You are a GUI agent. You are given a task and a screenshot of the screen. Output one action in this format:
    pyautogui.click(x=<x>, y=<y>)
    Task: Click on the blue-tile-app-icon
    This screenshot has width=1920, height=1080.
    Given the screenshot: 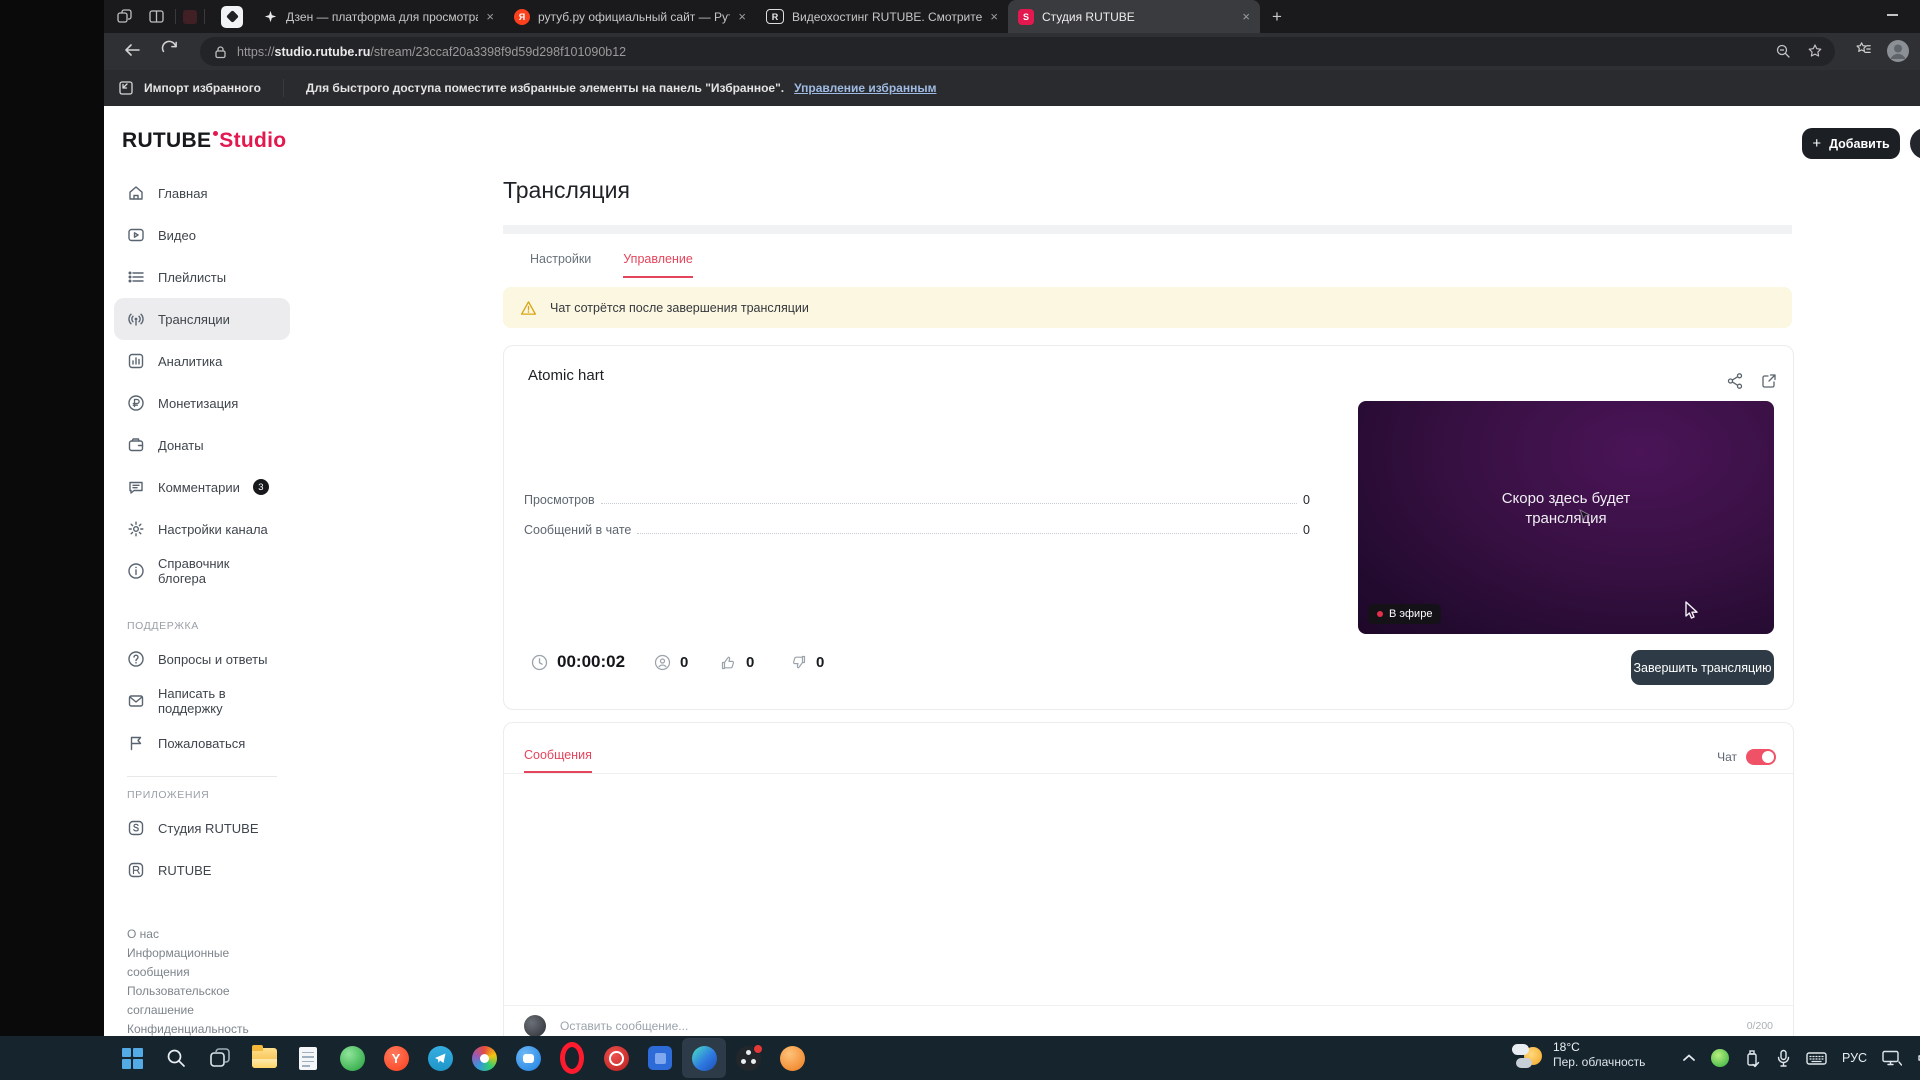 What is the action you would take?
    pyautogui.click(x=660, y=1058)
    